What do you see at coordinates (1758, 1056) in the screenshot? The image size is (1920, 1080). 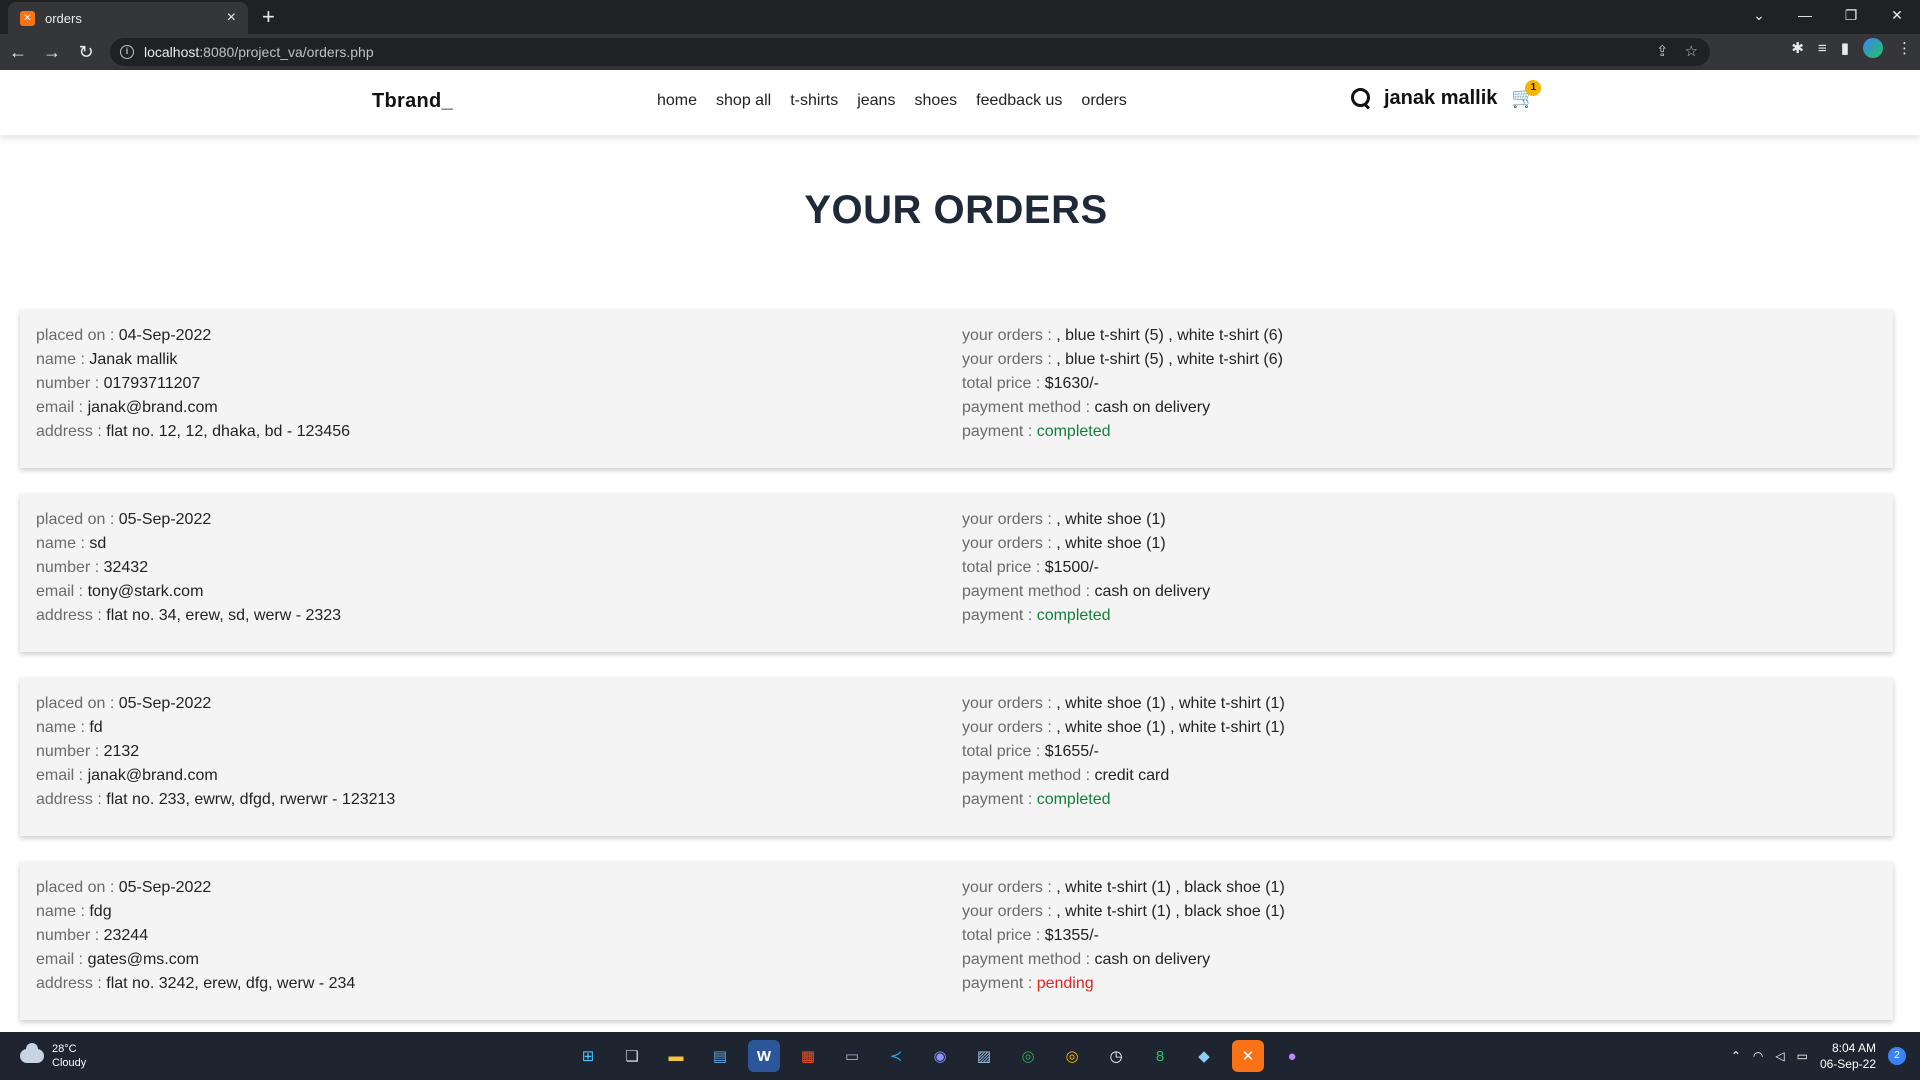 I see `wifi-icon: ◠` at bounding box center [1758, 1056].